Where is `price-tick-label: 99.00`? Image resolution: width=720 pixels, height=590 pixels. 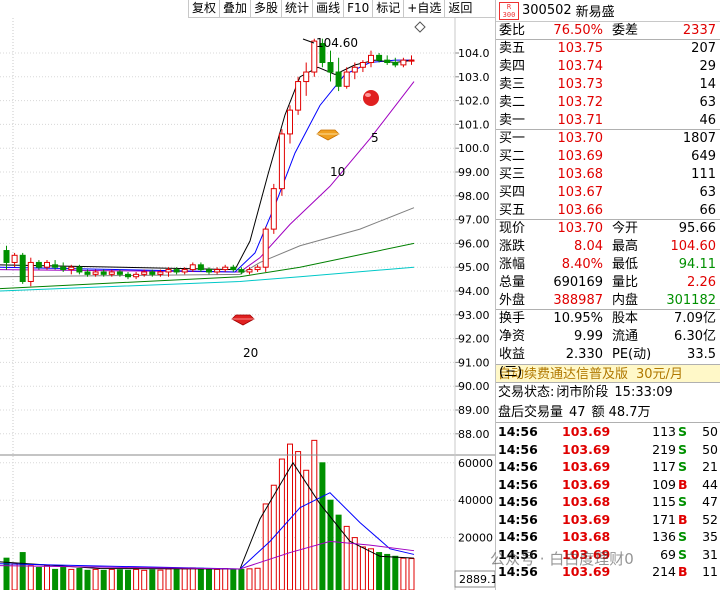 price-tick-label: 99.00 is located at coordinates (474, 172).